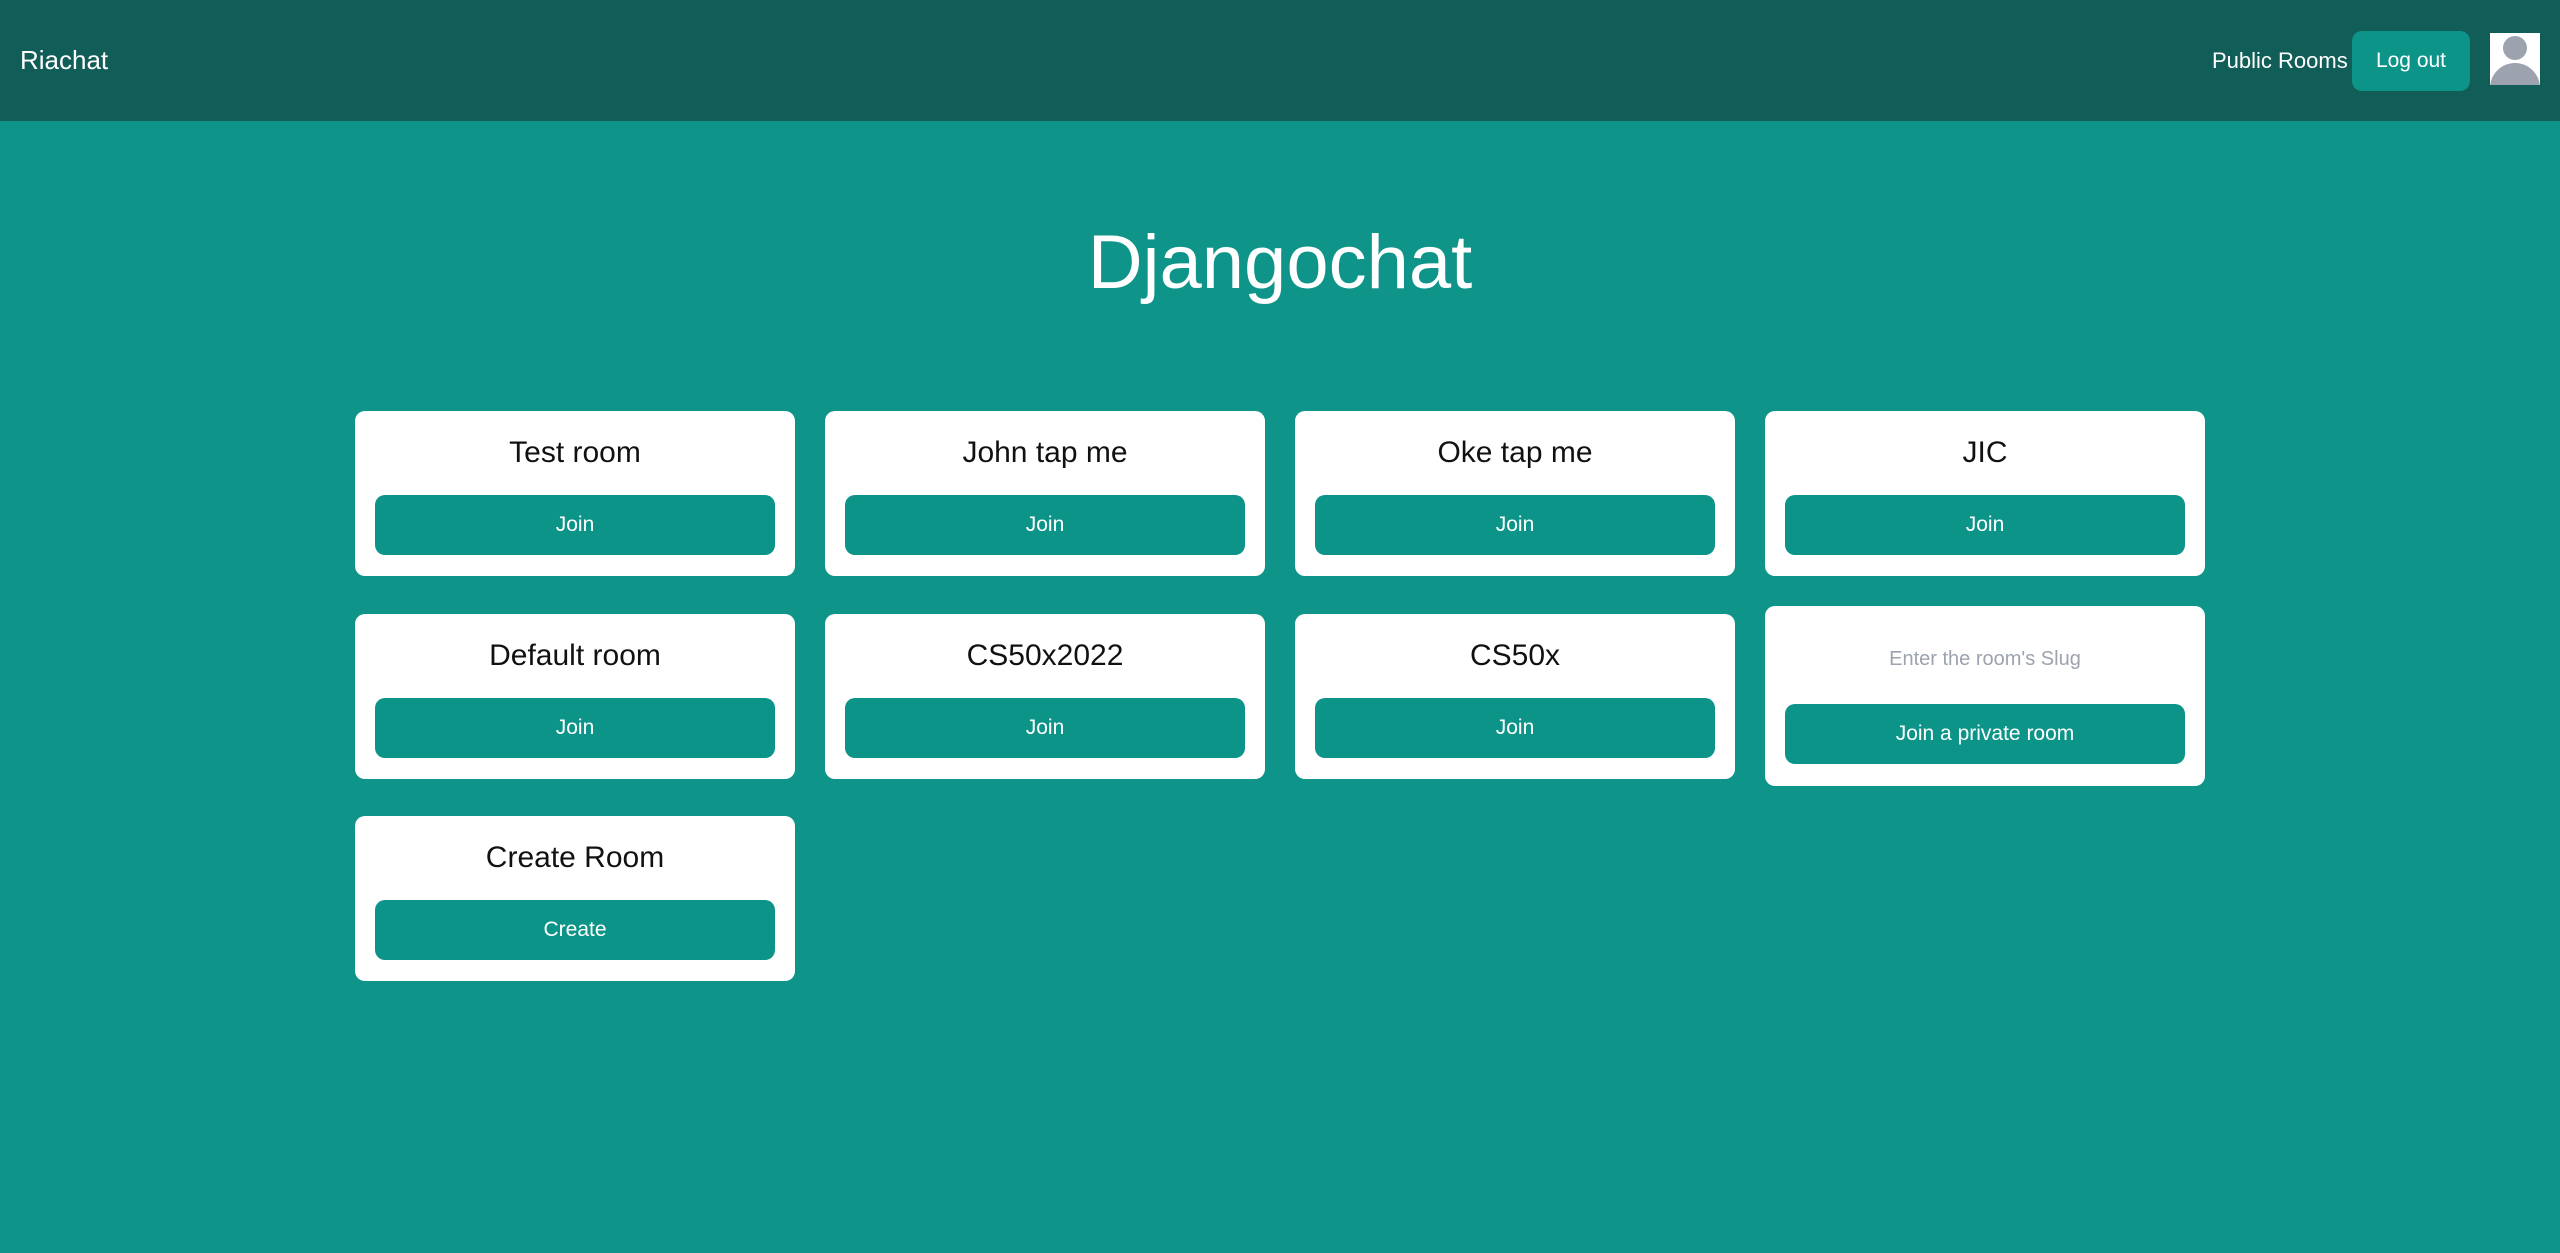 This screenshot has width=2560, height=1253. What do you see at coordinates (1985, 659) in the screenshot?
I see `room-slug-input` at bounding box center [1985, 659].